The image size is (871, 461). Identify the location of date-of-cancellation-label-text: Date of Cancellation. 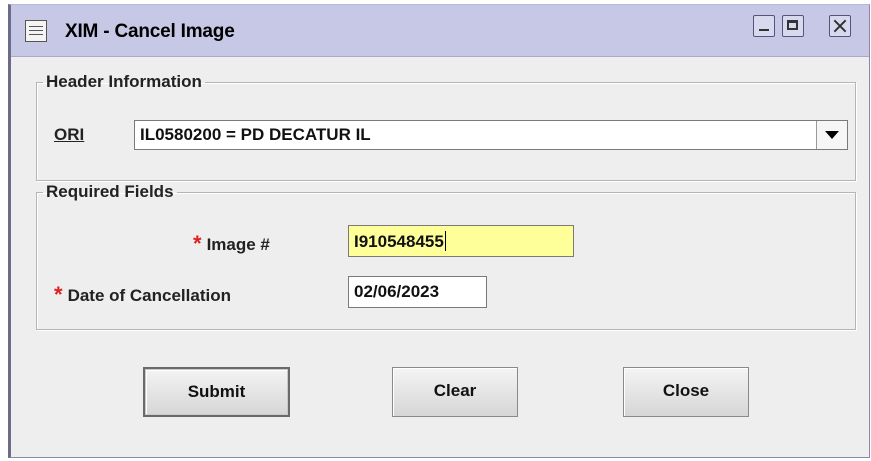
(149, 295).